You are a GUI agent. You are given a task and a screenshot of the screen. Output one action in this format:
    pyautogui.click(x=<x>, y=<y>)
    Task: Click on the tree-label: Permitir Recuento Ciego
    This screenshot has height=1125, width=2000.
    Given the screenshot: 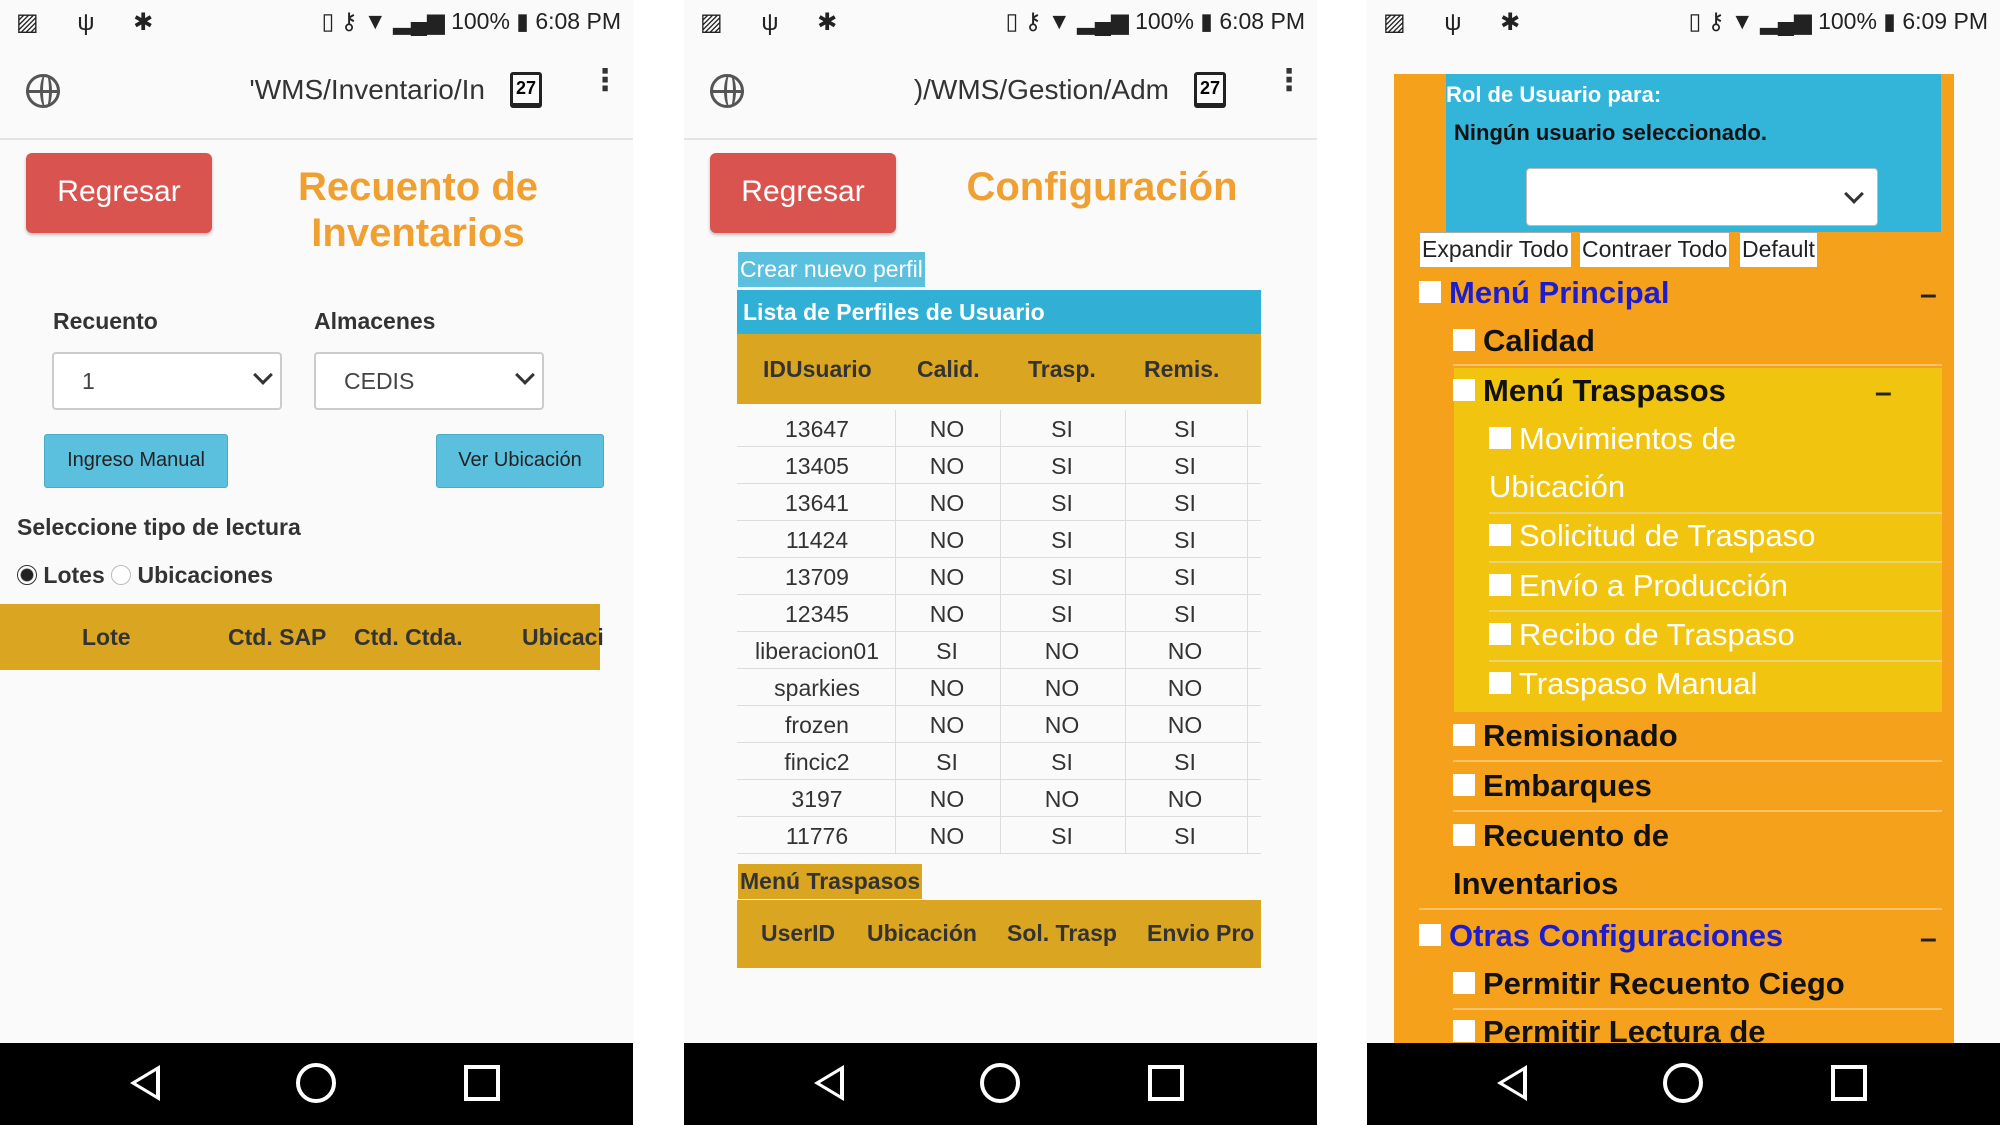 What is the action you would take?
    pyautogui.click(x=1664, y=983)
    